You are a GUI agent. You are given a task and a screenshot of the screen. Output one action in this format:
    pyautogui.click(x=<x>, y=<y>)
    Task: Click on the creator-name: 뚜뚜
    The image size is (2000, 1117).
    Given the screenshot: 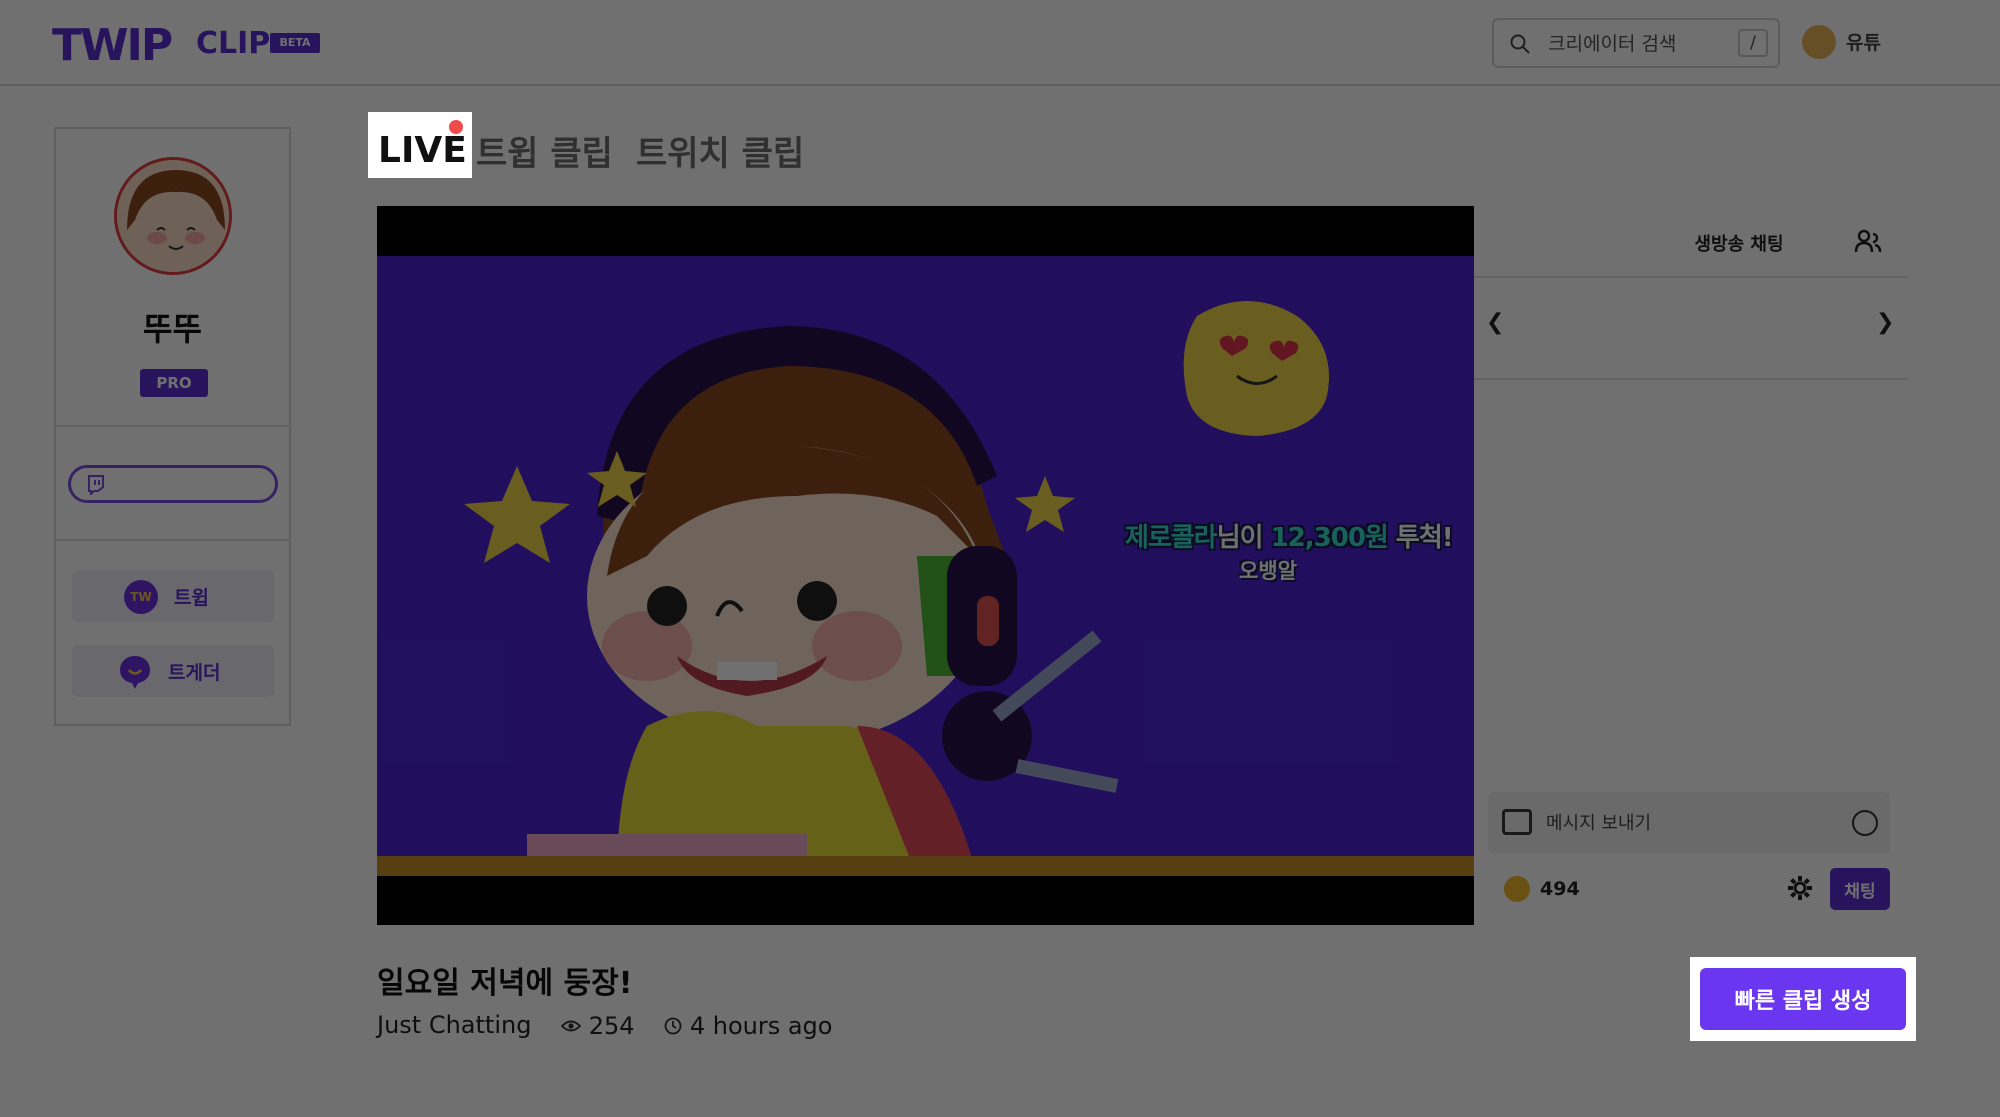 What is the action you would take?
    pyautogui.click(x=172, y=329)
    